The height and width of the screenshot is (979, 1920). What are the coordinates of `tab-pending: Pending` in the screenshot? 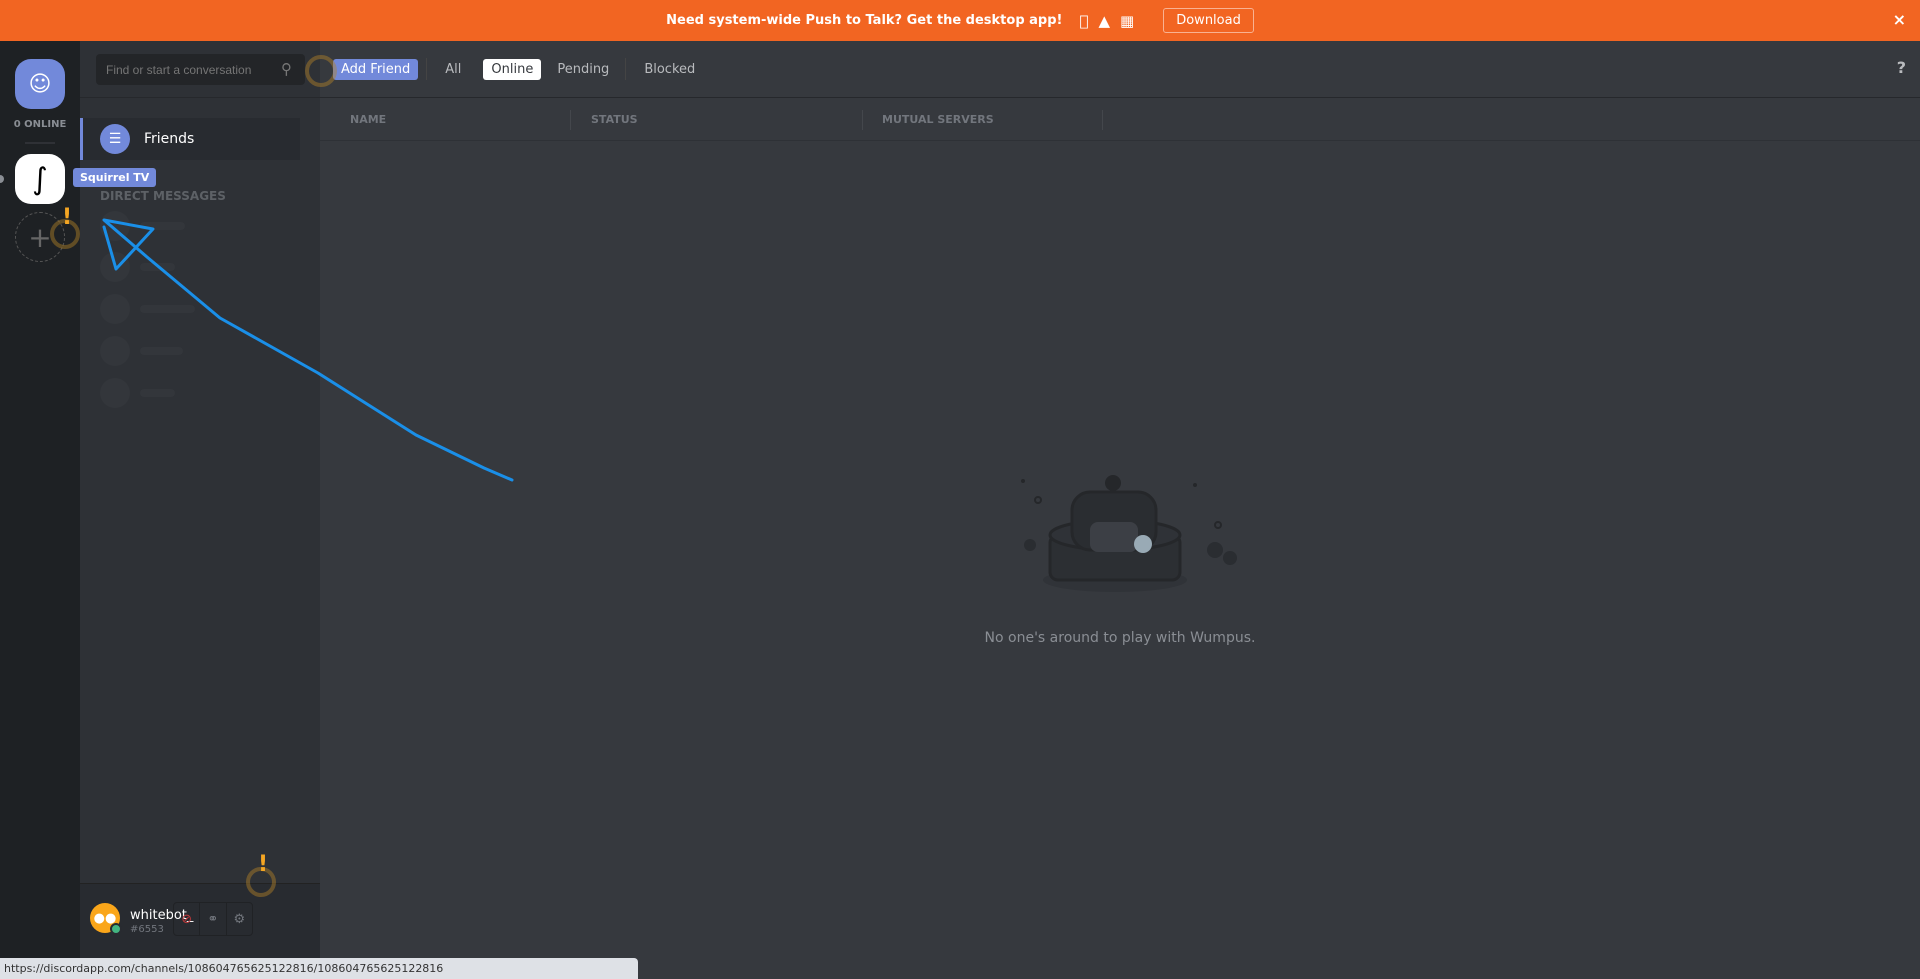 It's located at (583, 69).